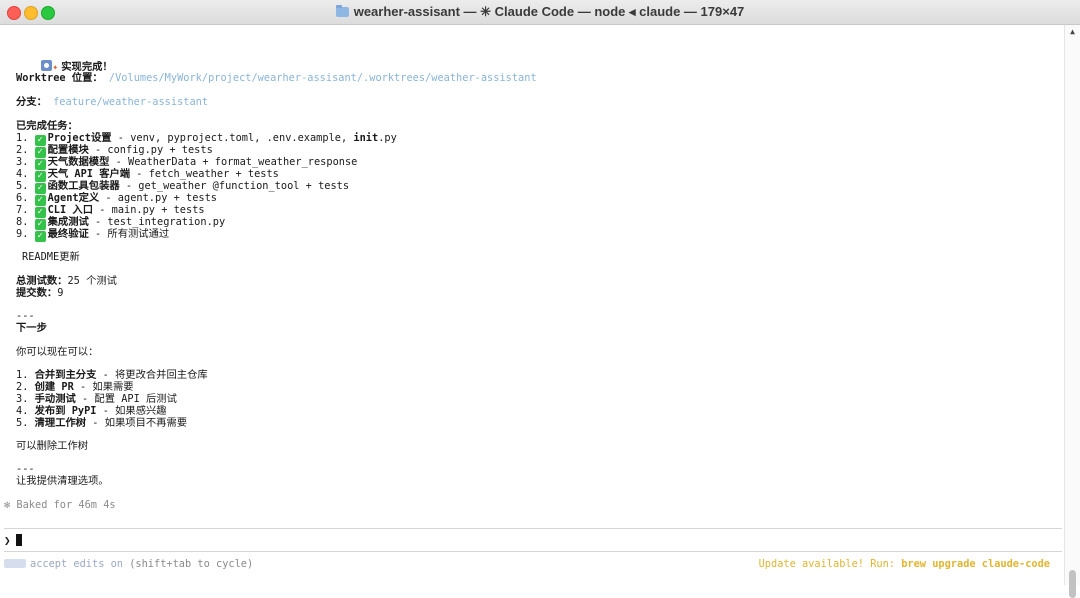 This screenshot has width=1080, height=598. What do you see at coordinates (147, 175) in the screenshot?
I see `task-item: 4. ✓ 天气 API 客户端 - fetch_weather + tests` at bounding box center [147, 175].